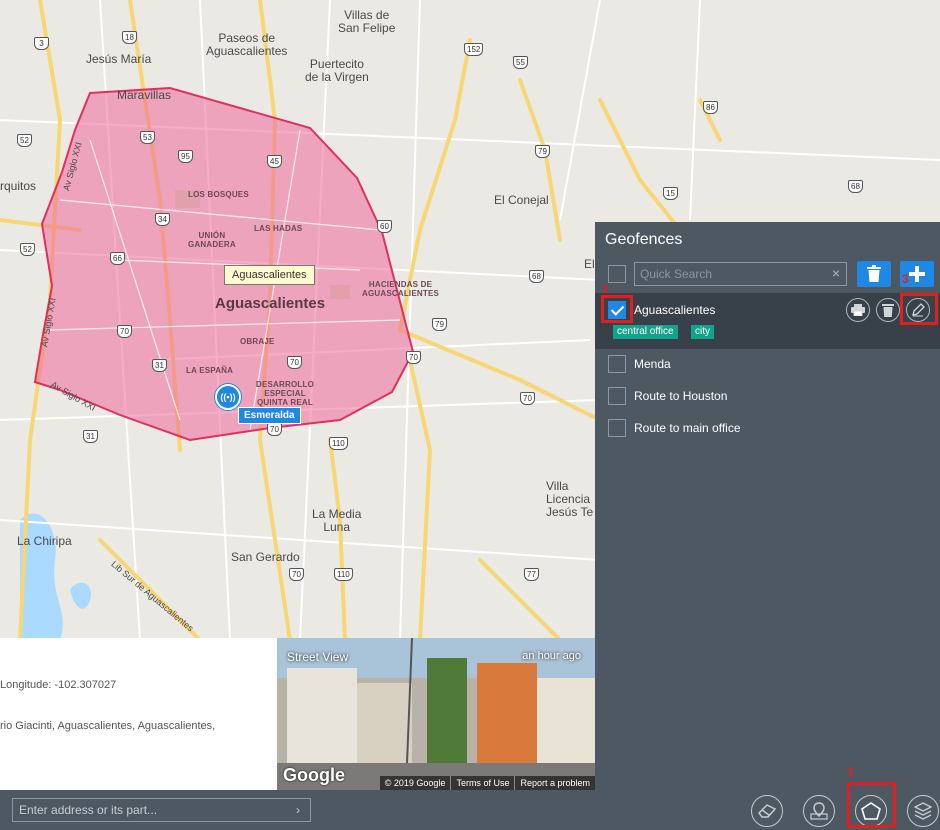 The image size is (940, 830). What do you see at coordinates (617, 274) in the screenshot?
I see `select-all-checkbox` at bounding box center [617, 274].